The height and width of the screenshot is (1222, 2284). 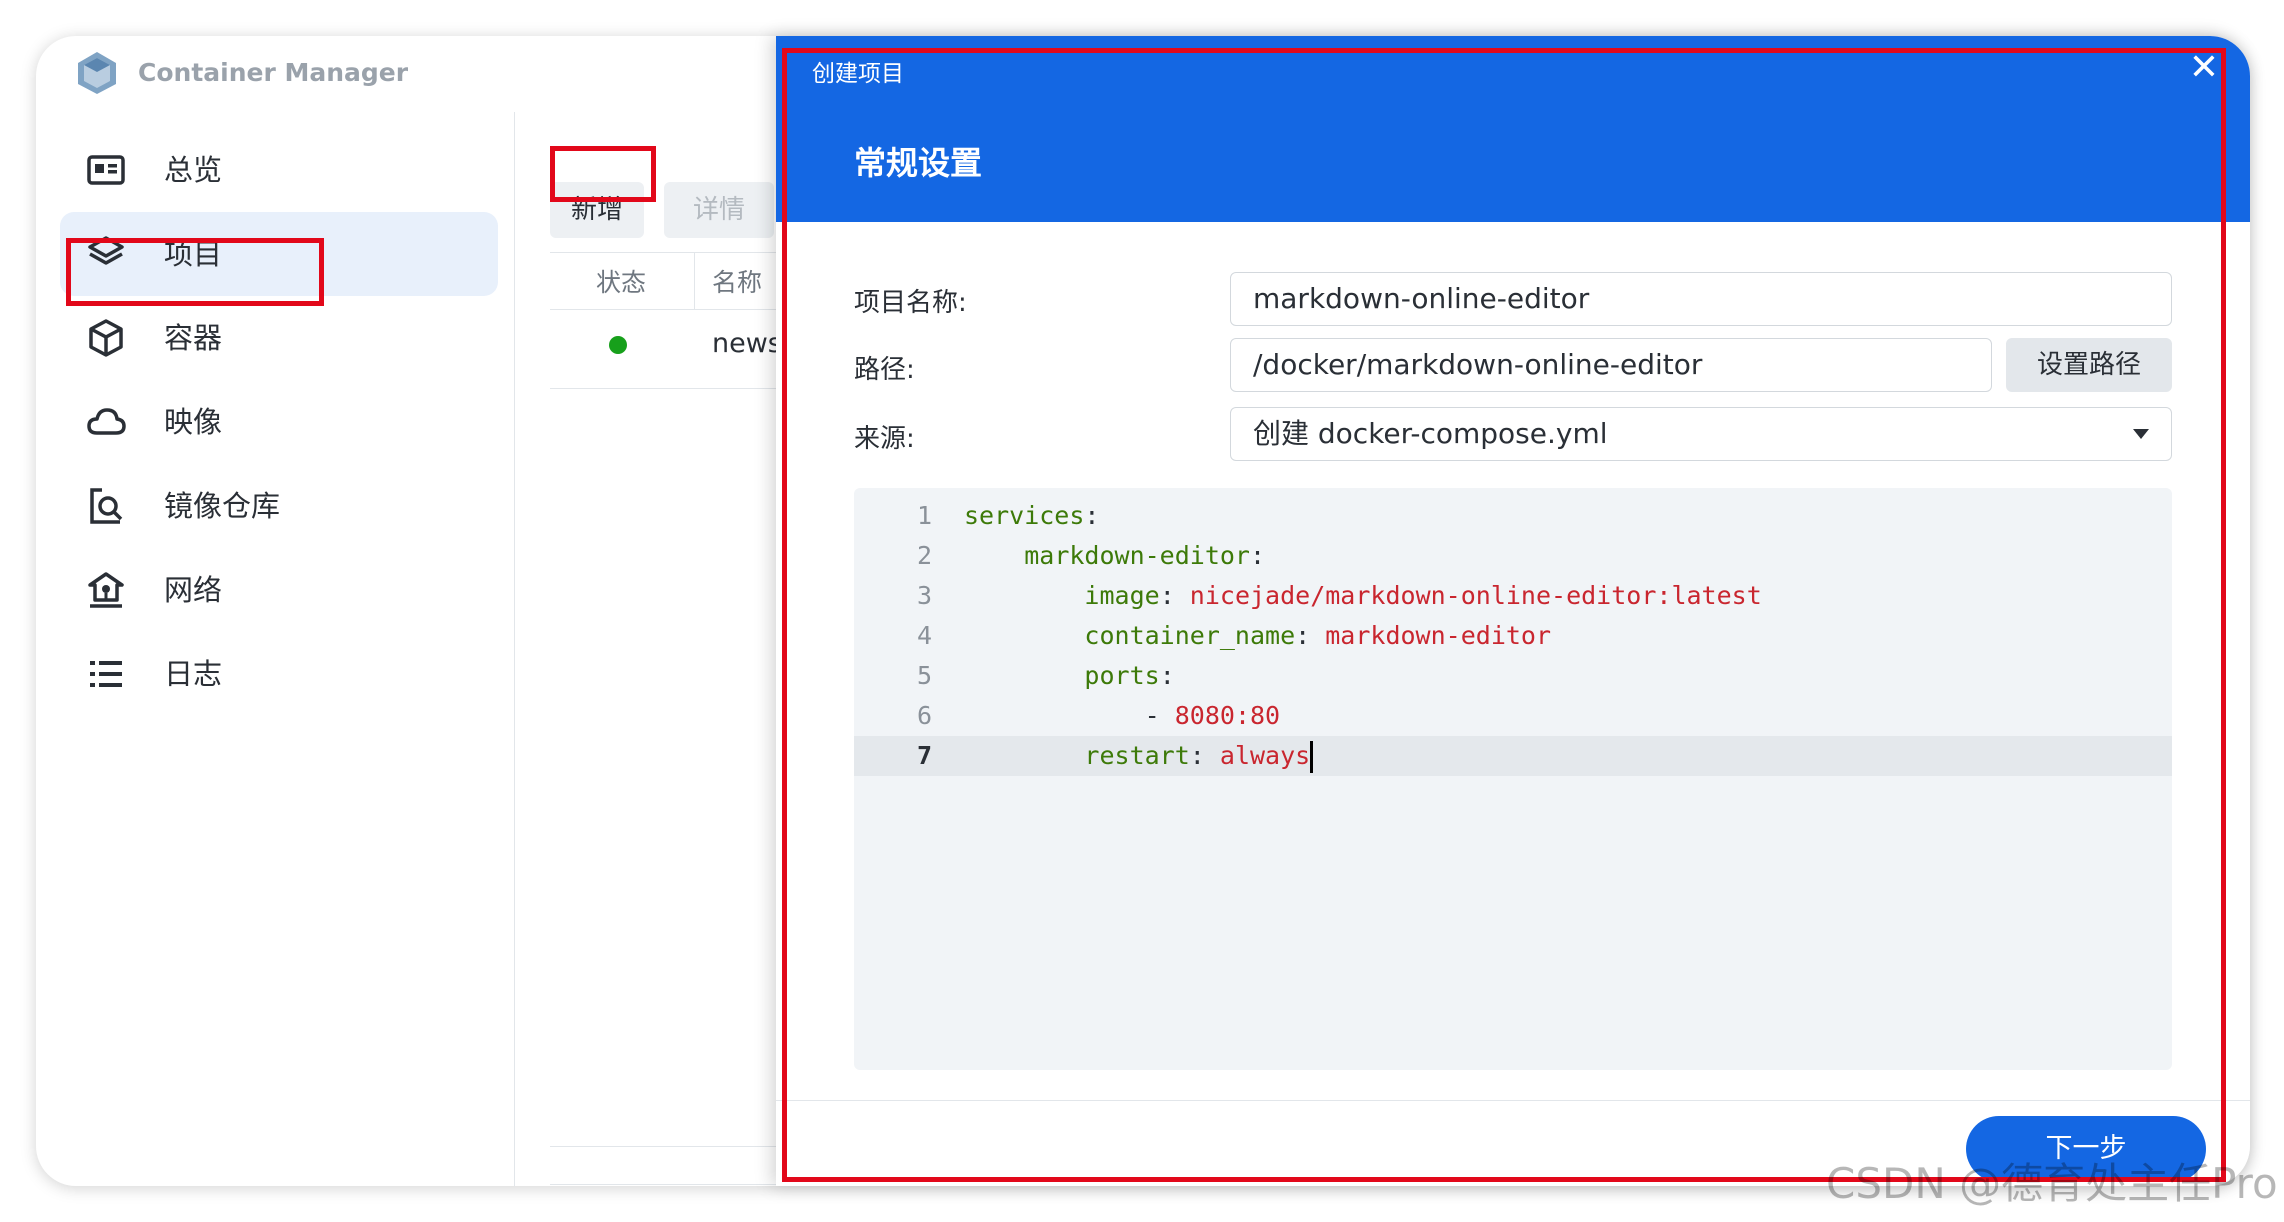 What do you see at coordinates (193, 590) in the screenshot?
I see `sidebar-item-label: 网络` at bounding box center [193, 590].